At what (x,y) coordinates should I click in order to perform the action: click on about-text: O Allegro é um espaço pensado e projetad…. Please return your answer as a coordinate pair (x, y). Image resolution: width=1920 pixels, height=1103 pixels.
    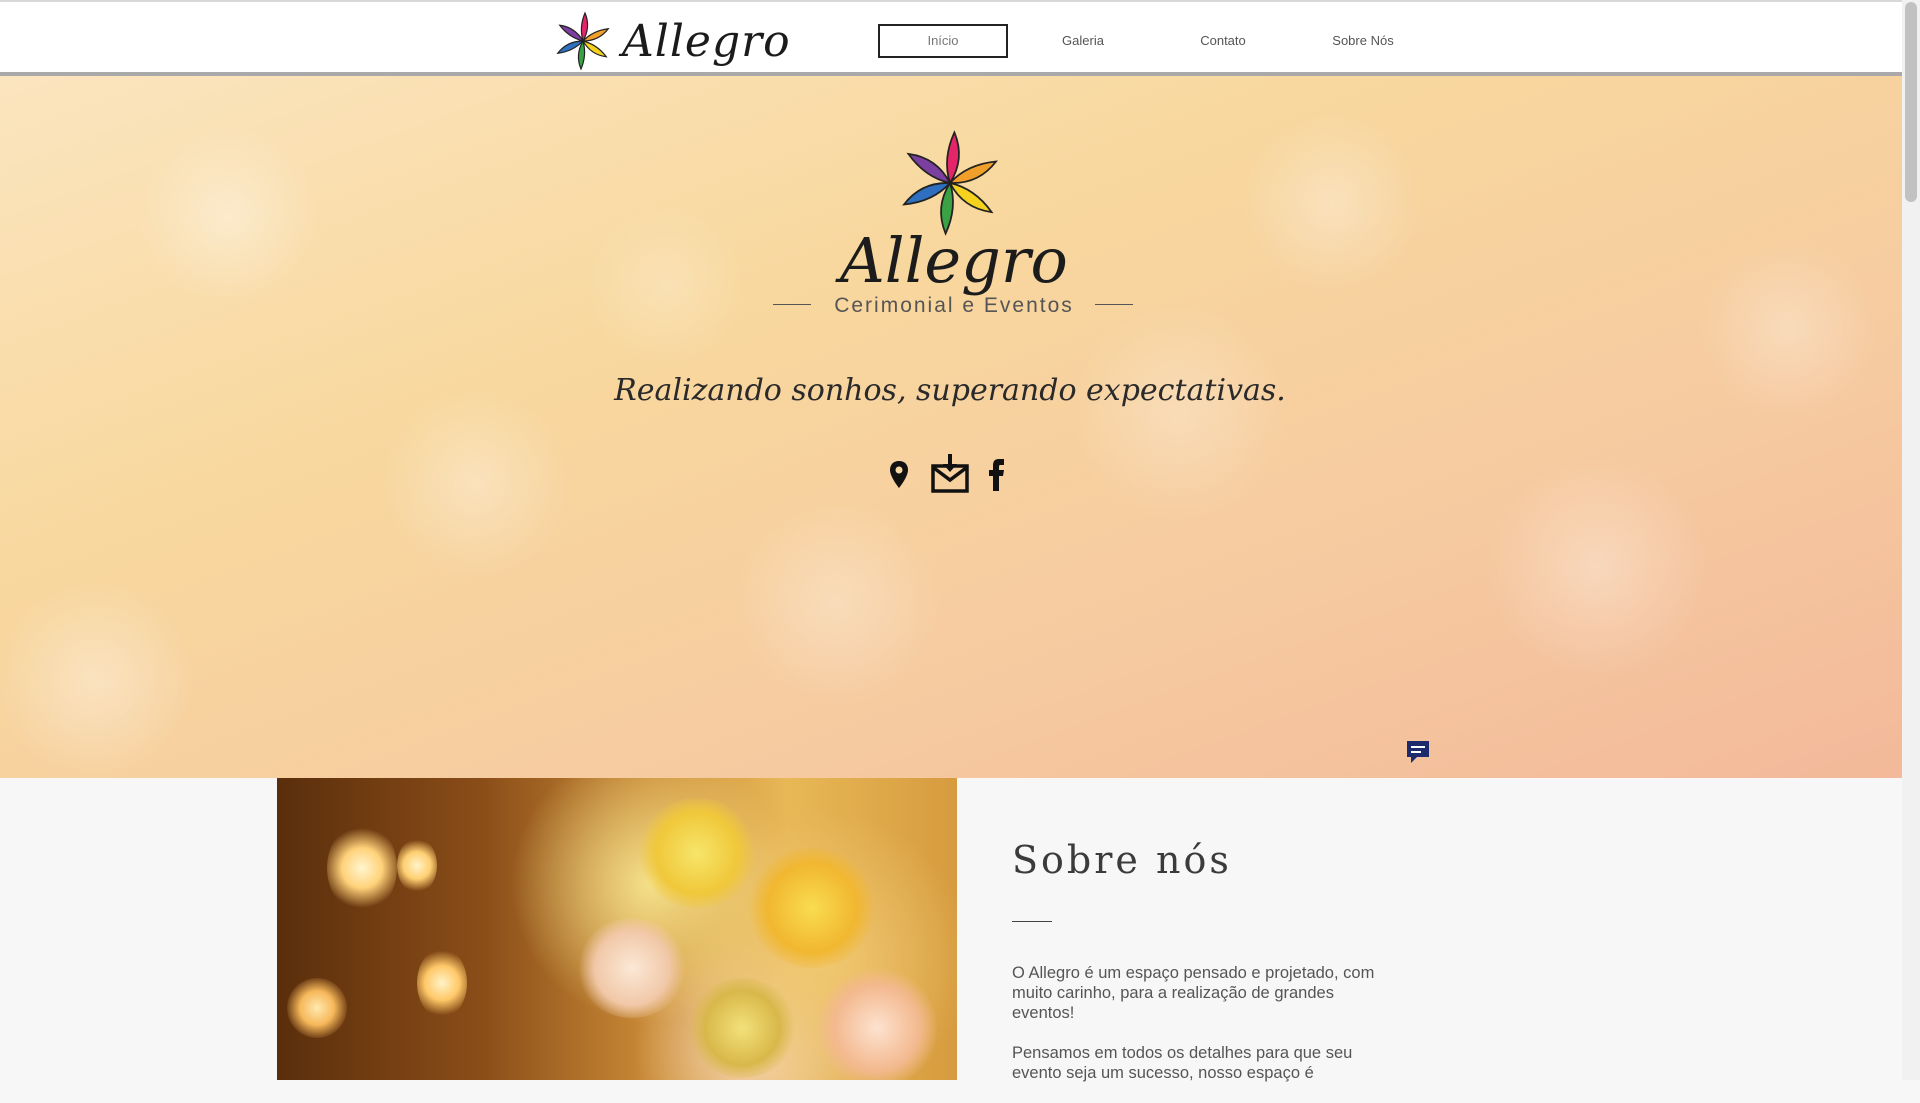
    Looking at the image, I should click on (1197, 1033).